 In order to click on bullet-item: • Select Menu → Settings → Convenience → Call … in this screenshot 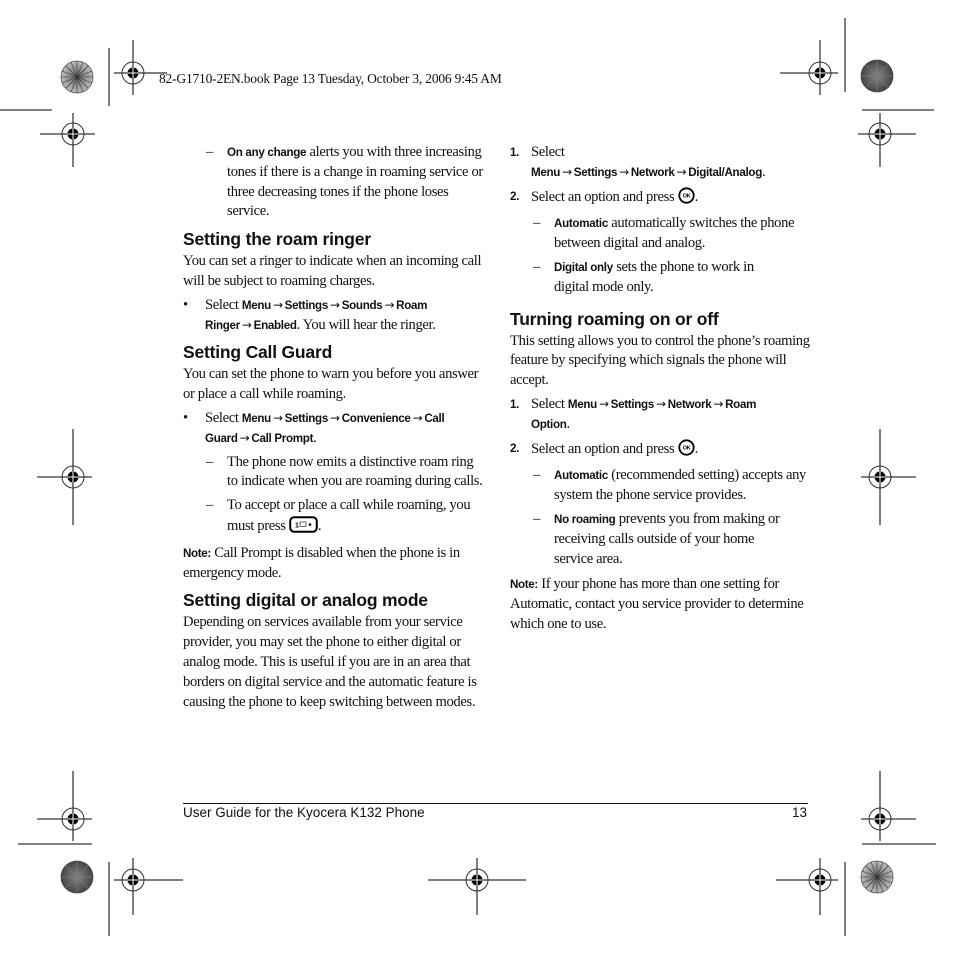, I will do `click(333, 429)`.